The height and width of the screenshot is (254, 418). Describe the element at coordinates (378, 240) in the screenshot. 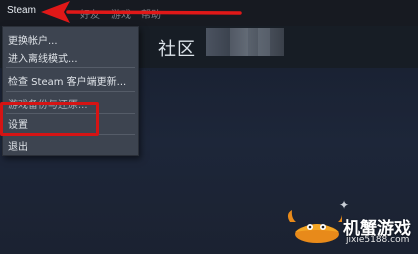

I see `watermark-url: jixie5188.com` at that location.